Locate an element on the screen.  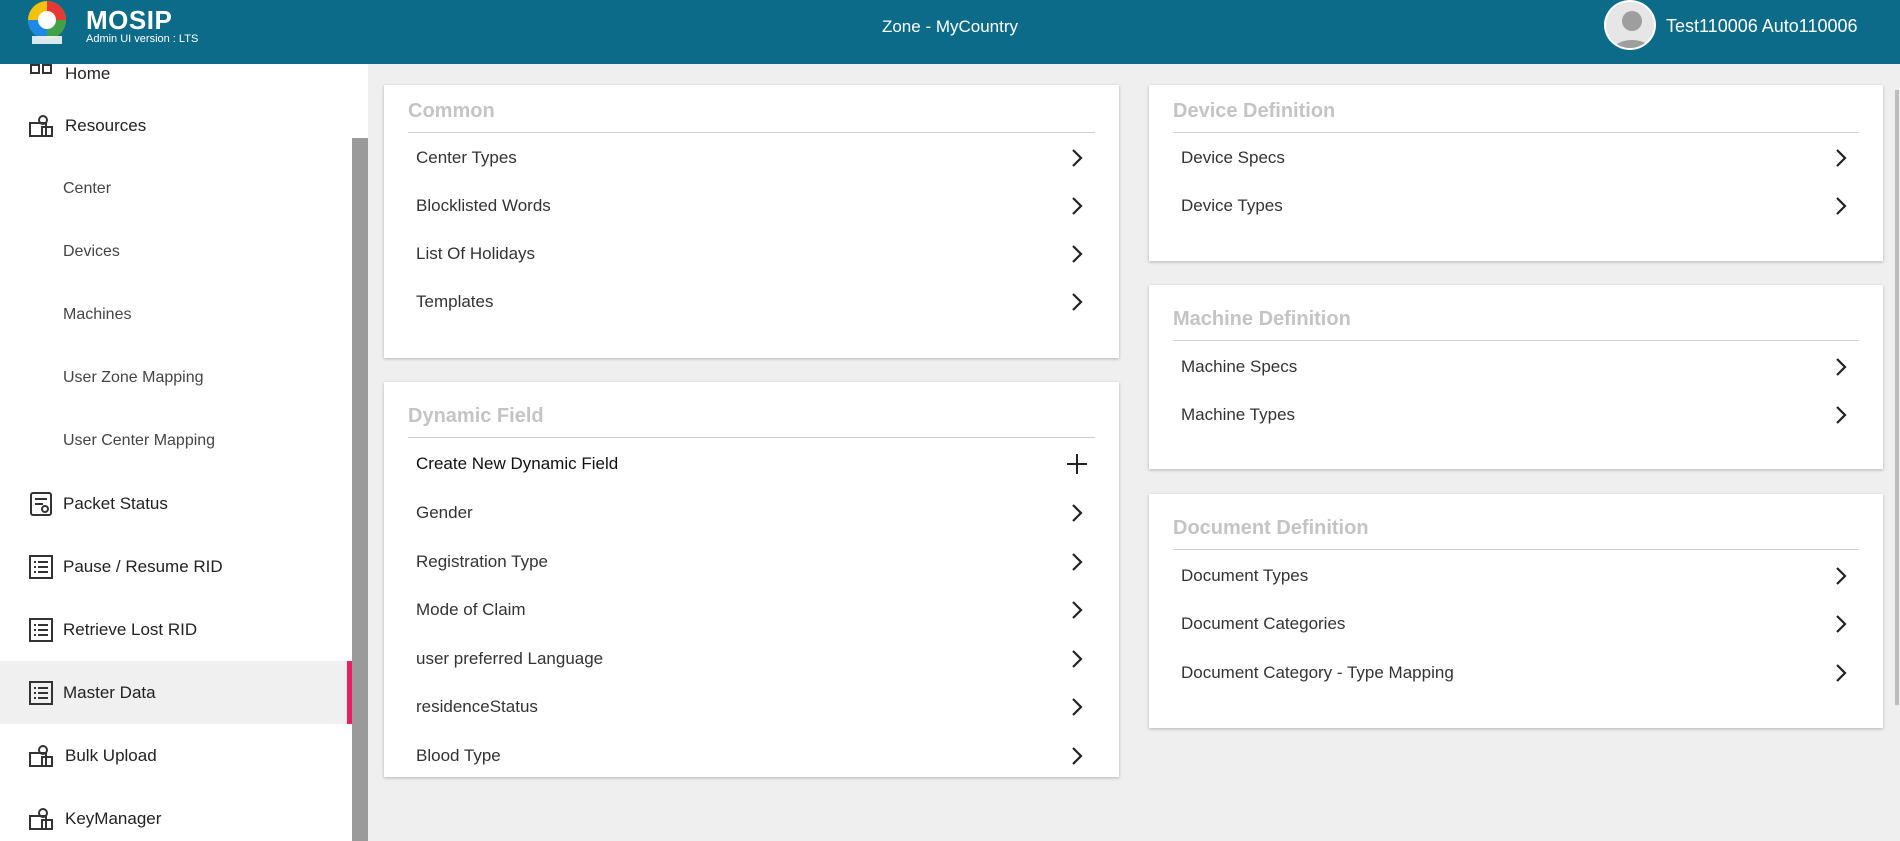
sidebar-item-devices: Devices is located at coordinates (176, 251).